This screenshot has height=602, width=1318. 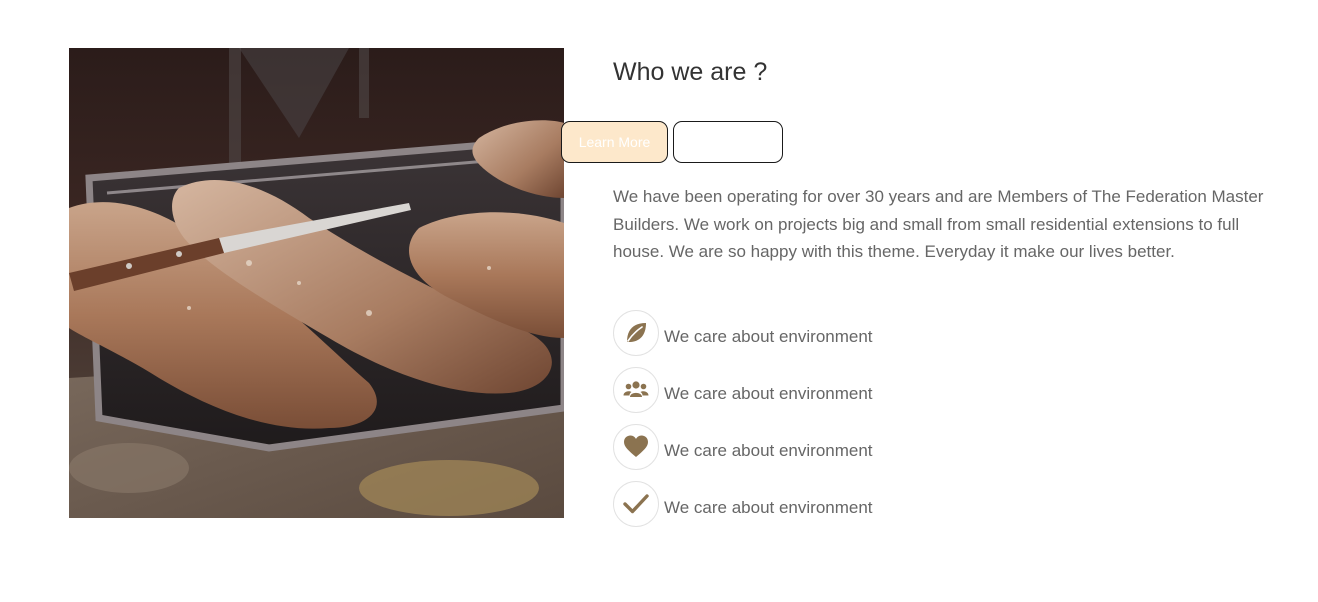 I want to click on users-icon, so click(x=636, y=389).